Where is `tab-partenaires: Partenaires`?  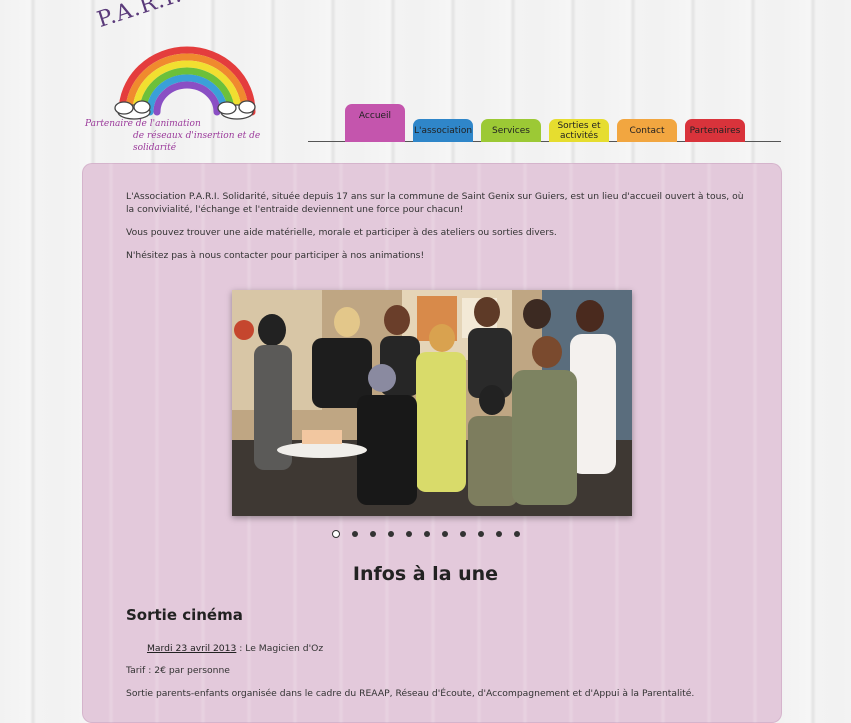 tab-partenaires: Partenaires is located at coordinates (715, 130).